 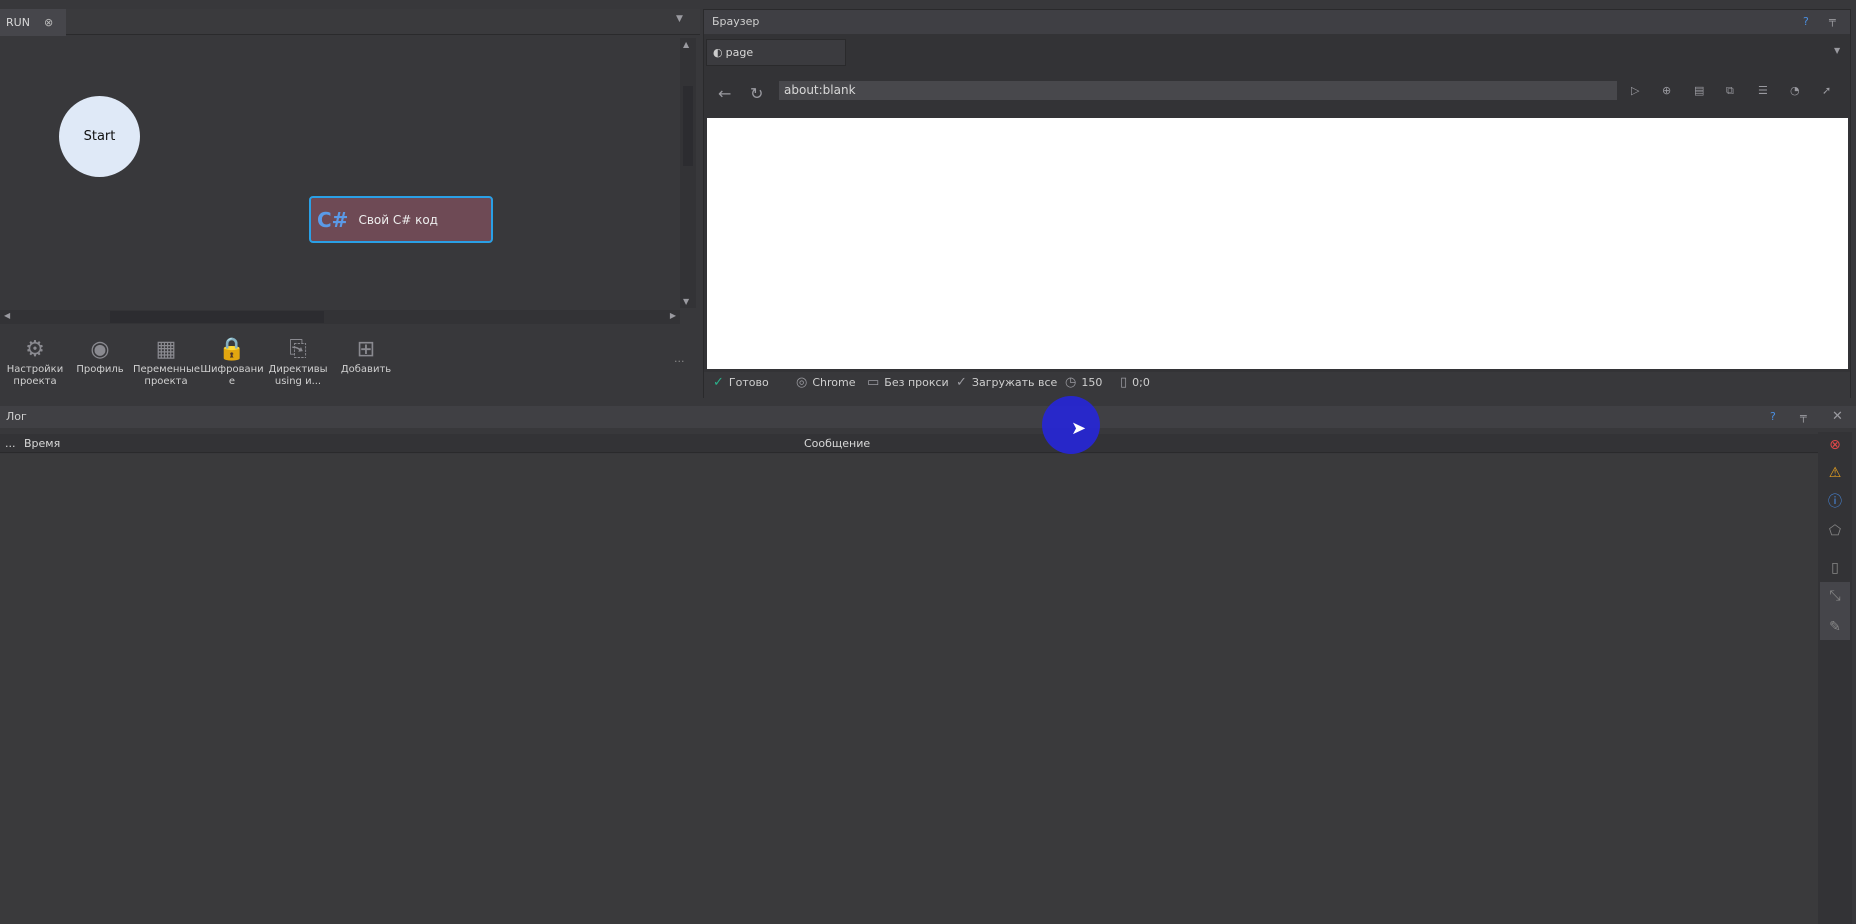 What do you see at coordinates (1835, 473) in the screenshot?
I see `warning-filter-icon: ⚠` at bounding box center [1835, 473].